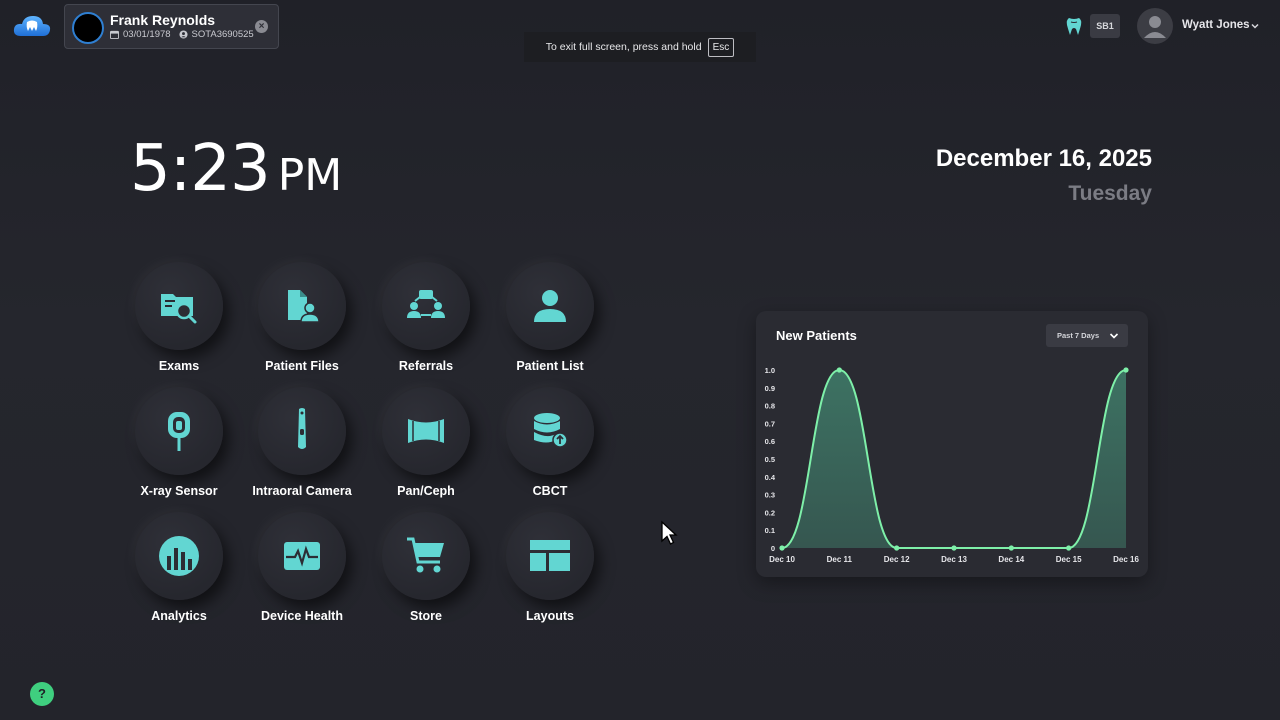  I want to click on y-tick-label: 0.9, so click(770, 388).